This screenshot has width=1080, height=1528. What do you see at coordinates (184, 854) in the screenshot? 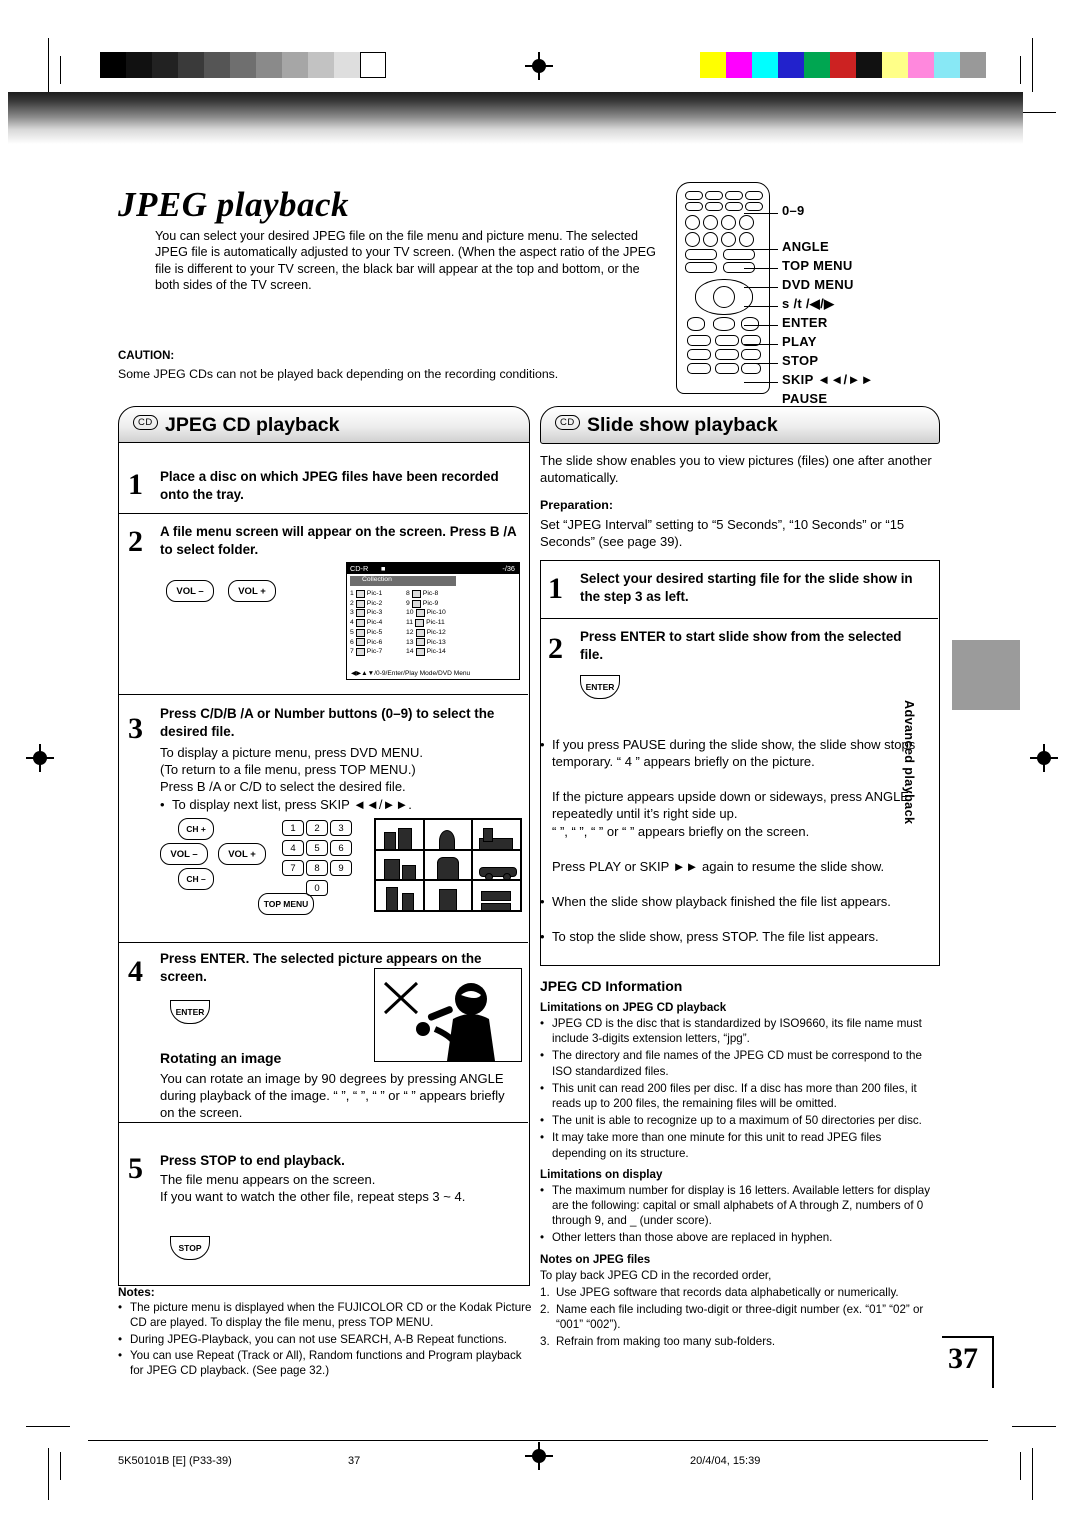
I see `vol-minus-button-2: VOL –` at bounding box center [184, 854].